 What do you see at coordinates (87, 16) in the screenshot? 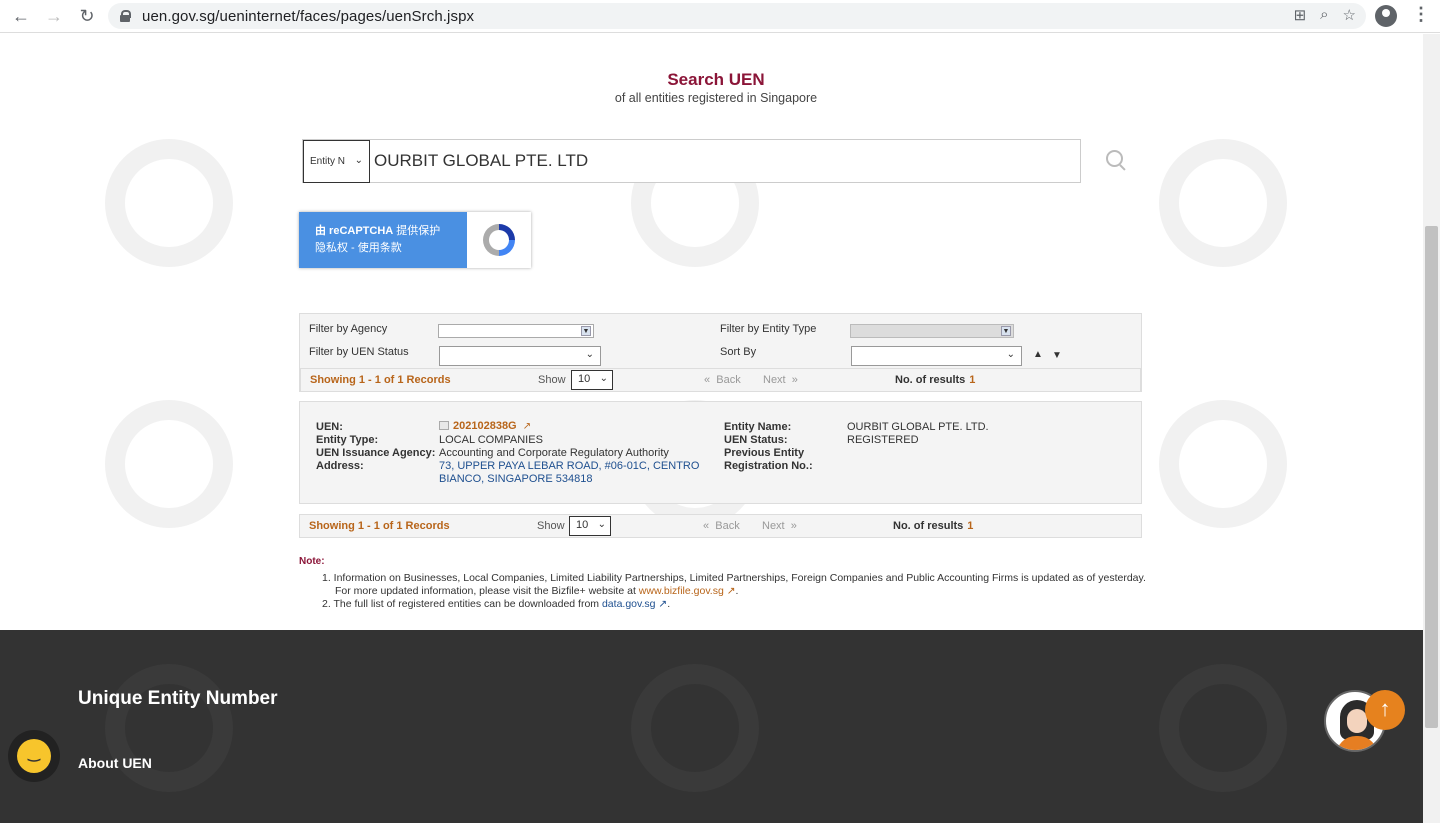
I see `reload-icon: ↻` at bounding box center [87, 16].